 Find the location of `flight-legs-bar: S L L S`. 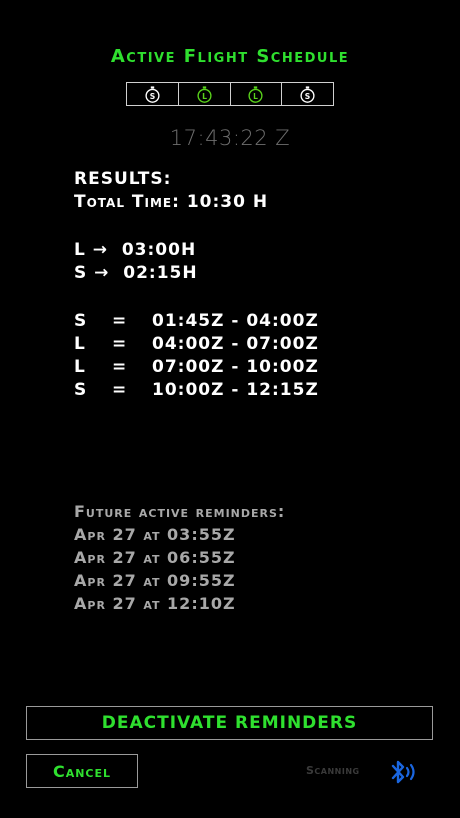

flight-legs-bar: S L L S is located at coordinates (230, 94).